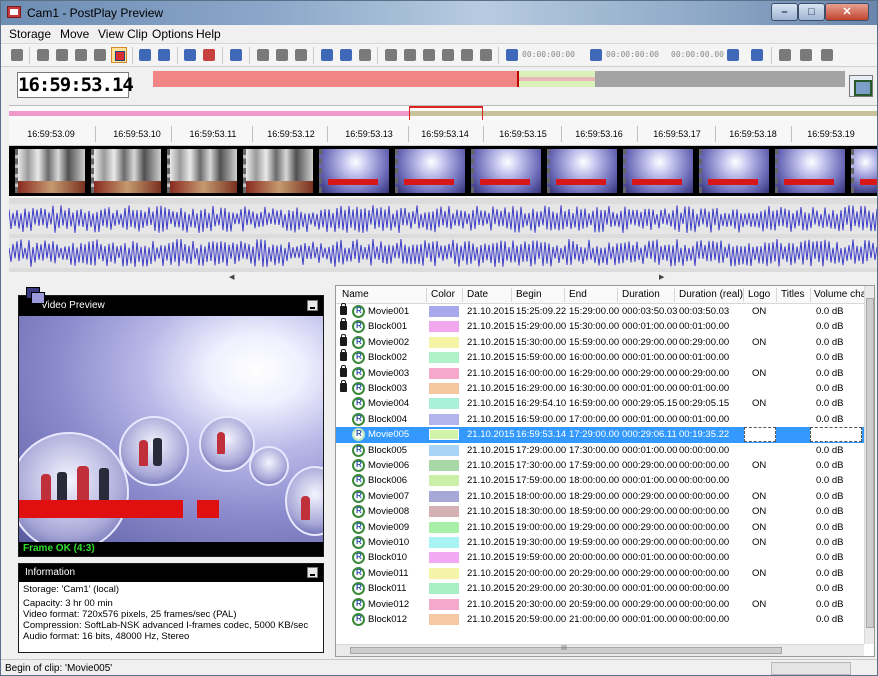  What do you see at coordinates (596, 55) in the screenshot?
I see `position-icon` at bounding box center [596, 55].